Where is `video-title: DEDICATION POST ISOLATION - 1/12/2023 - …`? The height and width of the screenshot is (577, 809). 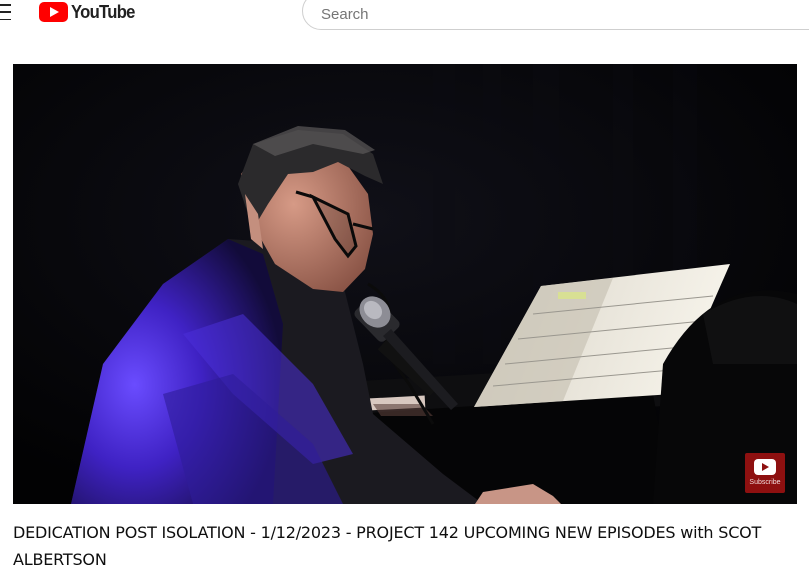 video-title: DEDICATION POST ISOLATION - 1/12/2023 - … is located at coordinates (387, 546).